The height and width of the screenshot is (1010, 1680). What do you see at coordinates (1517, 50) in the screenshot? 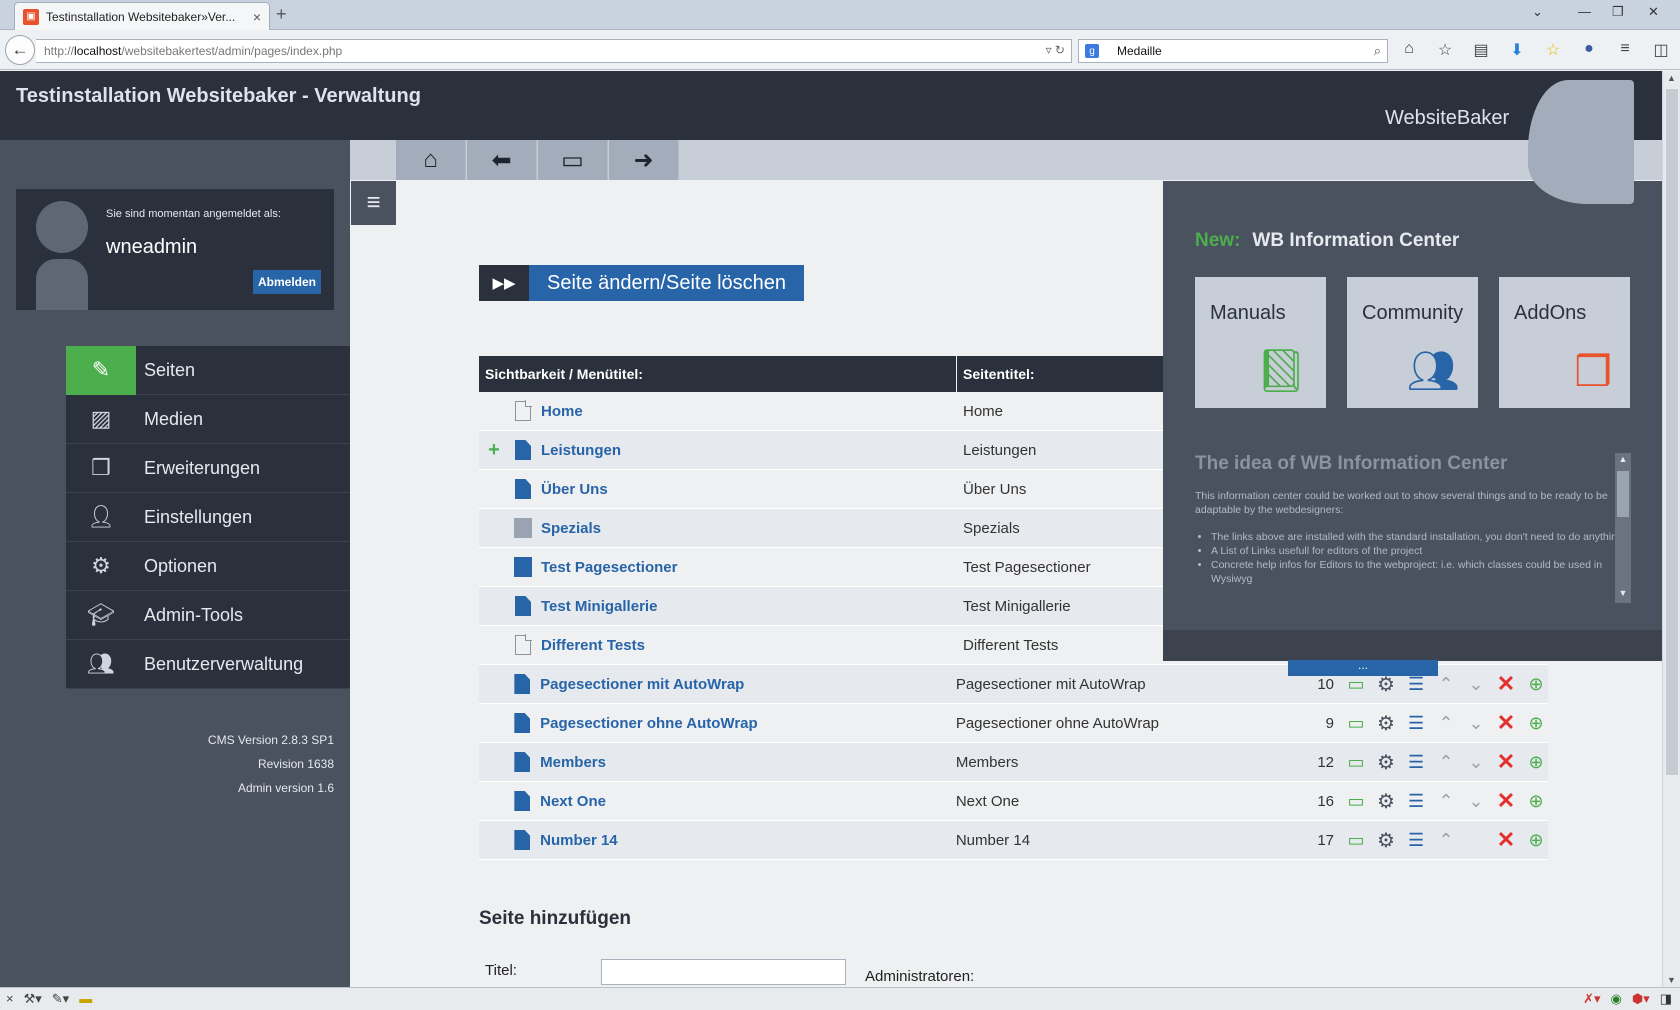
I see `download-icon: ⬇` at bounding box center [1517, 50].